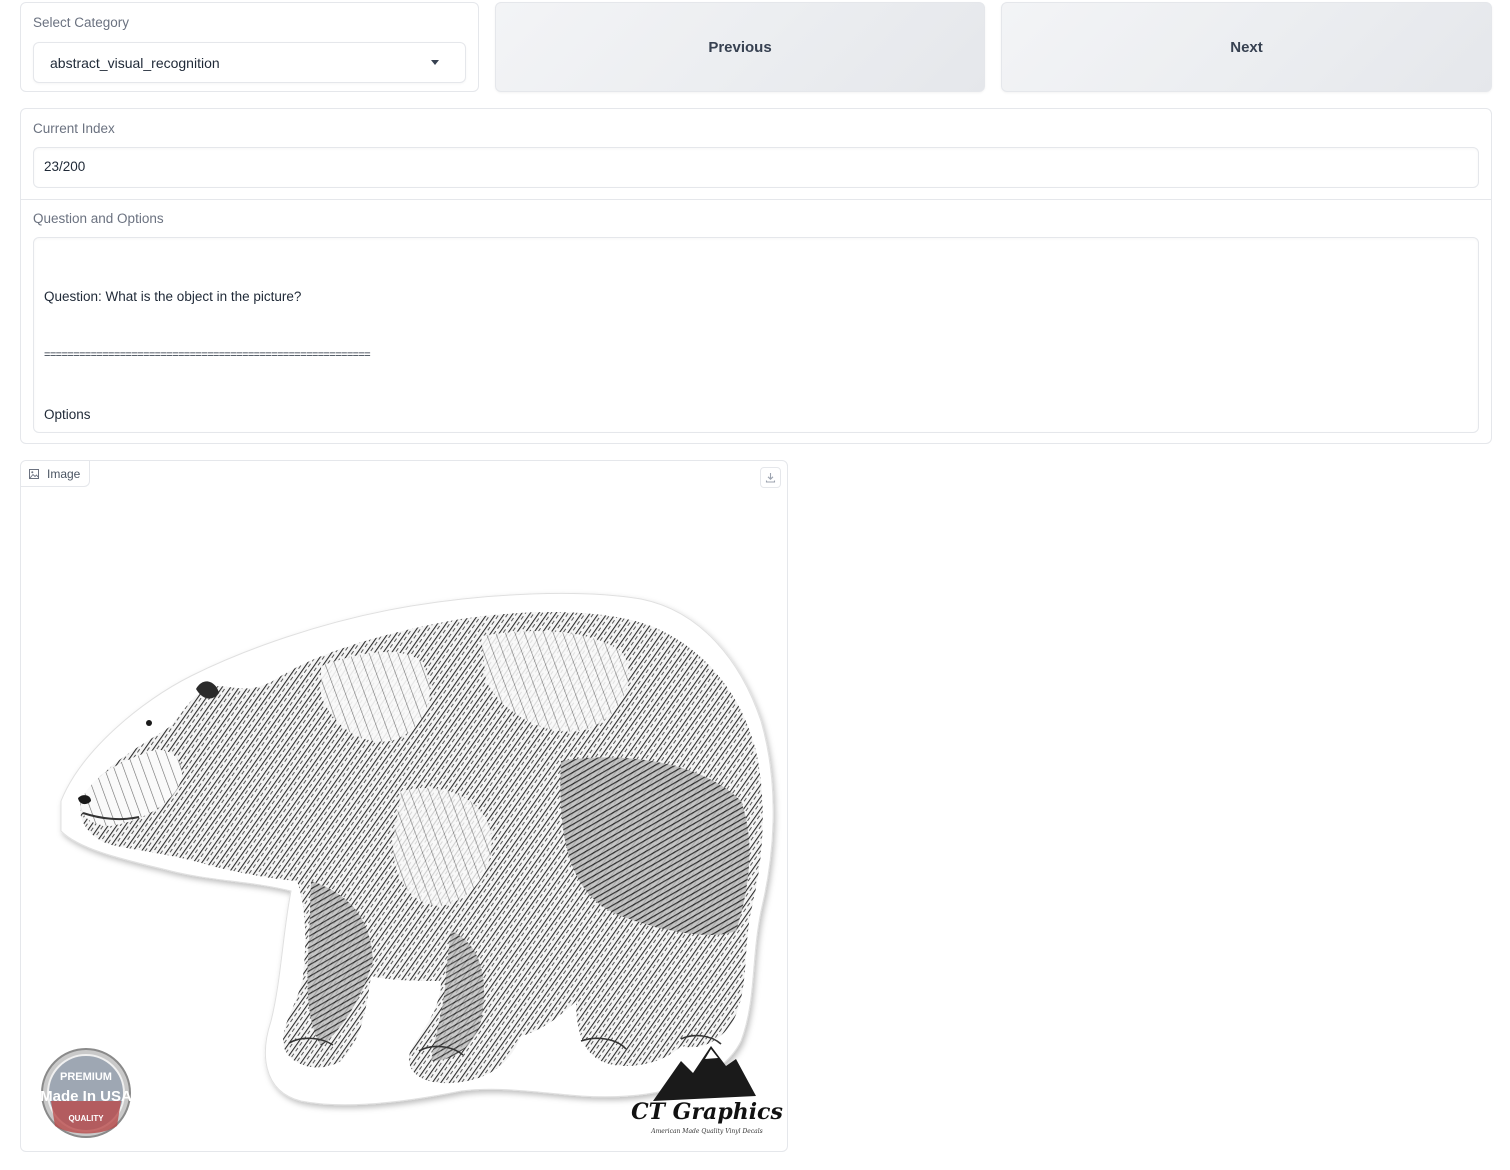  What do you see at coordinates (756, 199) in the screenshot?
I see `divider` at bounding box center [756, 199].